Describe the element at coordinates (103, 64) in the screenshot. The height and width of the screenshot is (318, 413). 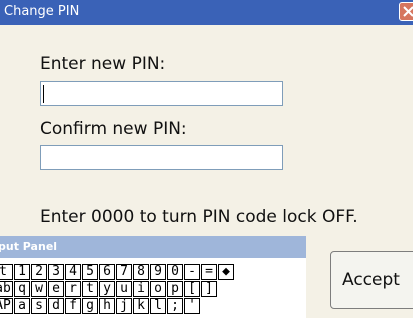
I see `new-pin-label: Enter new PIN:` at that location.